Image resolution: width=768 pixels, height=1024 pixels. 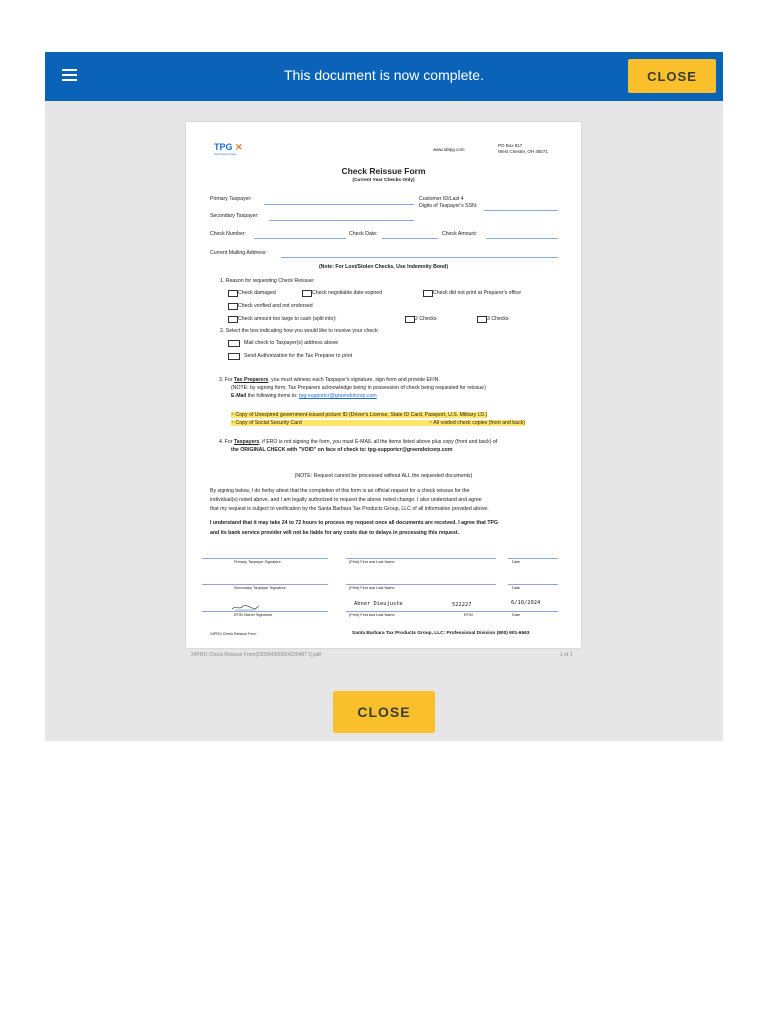 I want to click on check-number-label: Check Number:, so click(x=228, y=234).